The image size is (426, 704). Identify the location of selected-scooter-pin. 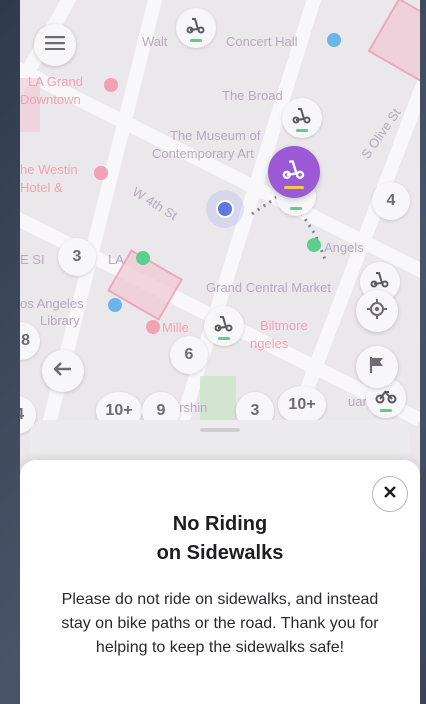
(294, 172).